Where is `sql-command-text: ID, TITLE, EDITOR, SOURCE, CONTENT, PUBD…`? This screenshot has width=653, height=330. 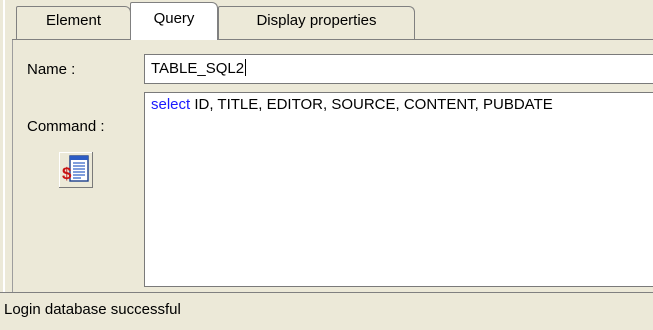 sql-command-text: ID, TITLE, EDITOR, SOURCE, CONTENT, PUBD… is located at coordinates (371, 104).